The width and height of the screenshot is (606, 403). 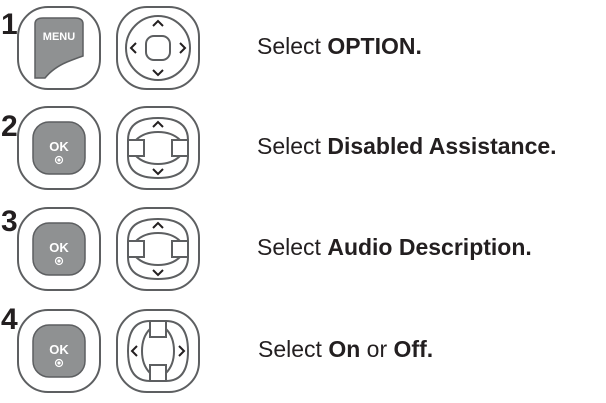 I want to click on instruction-target-2: Off., so click(x=413, y=349).